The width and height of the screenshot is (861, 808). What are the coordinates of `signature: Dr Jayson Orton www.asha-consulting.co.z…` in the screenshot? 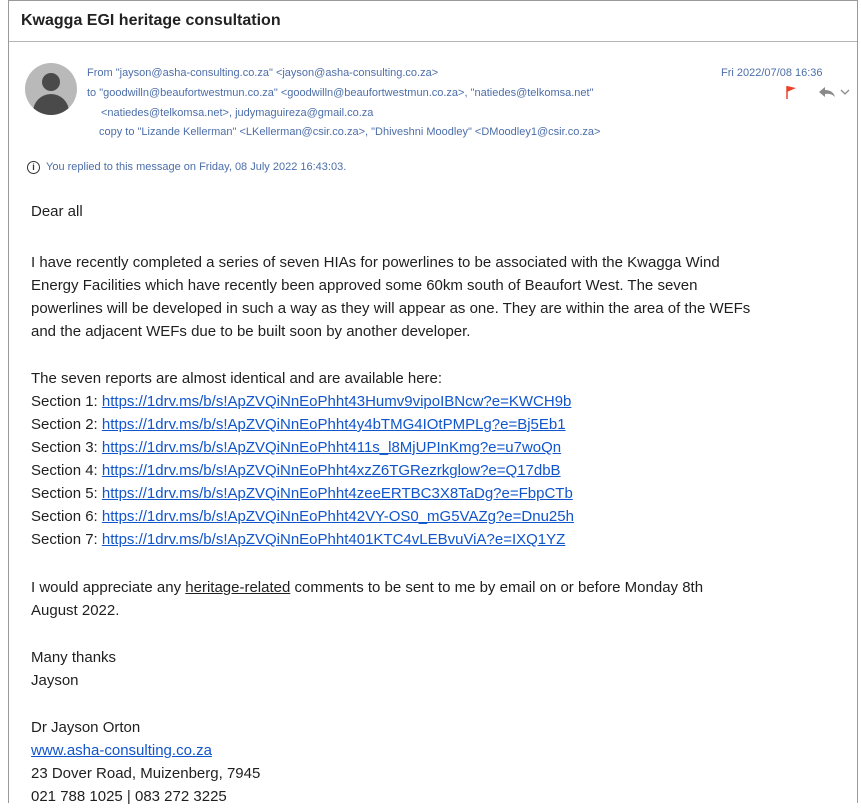 It's located at (145, 762).